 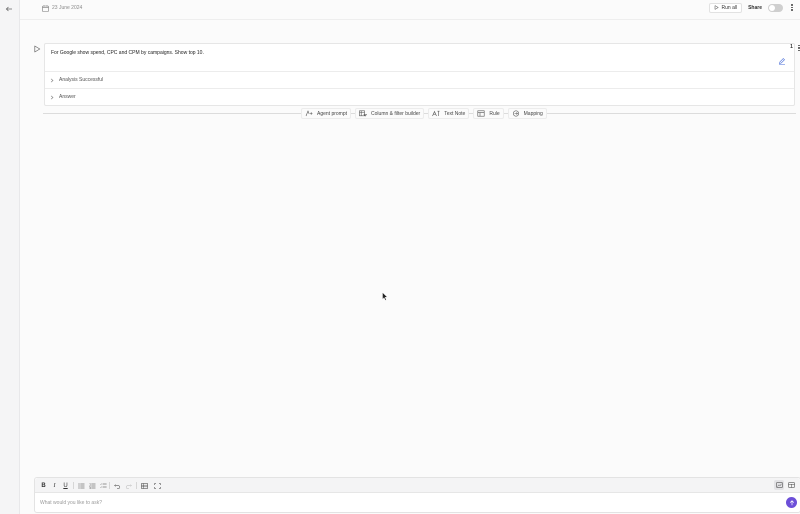 What do you see at coordinates (785, 485) in the screenshot?
I see `view-mode-toggle` at bounding box center [785, 485].